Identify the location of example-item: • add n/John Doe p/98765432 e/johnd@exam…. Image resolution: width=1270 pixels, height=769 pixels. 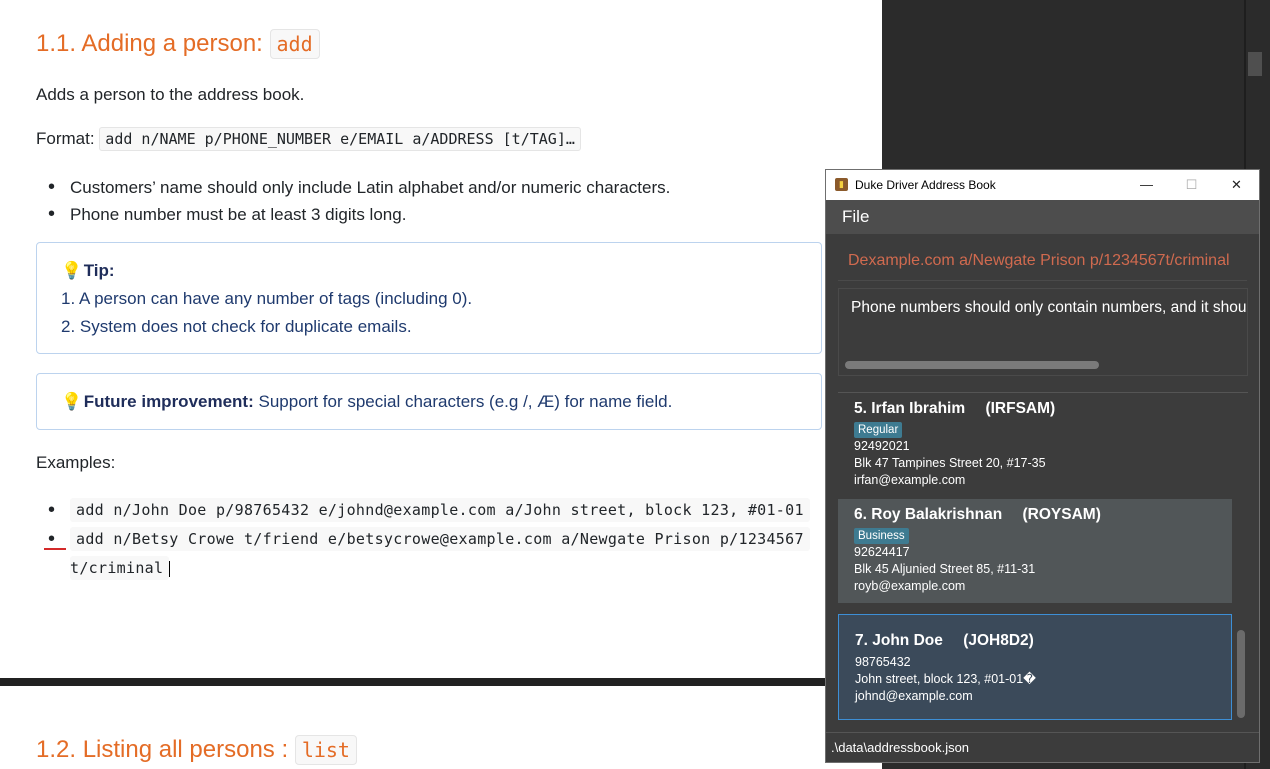
(423, 510).